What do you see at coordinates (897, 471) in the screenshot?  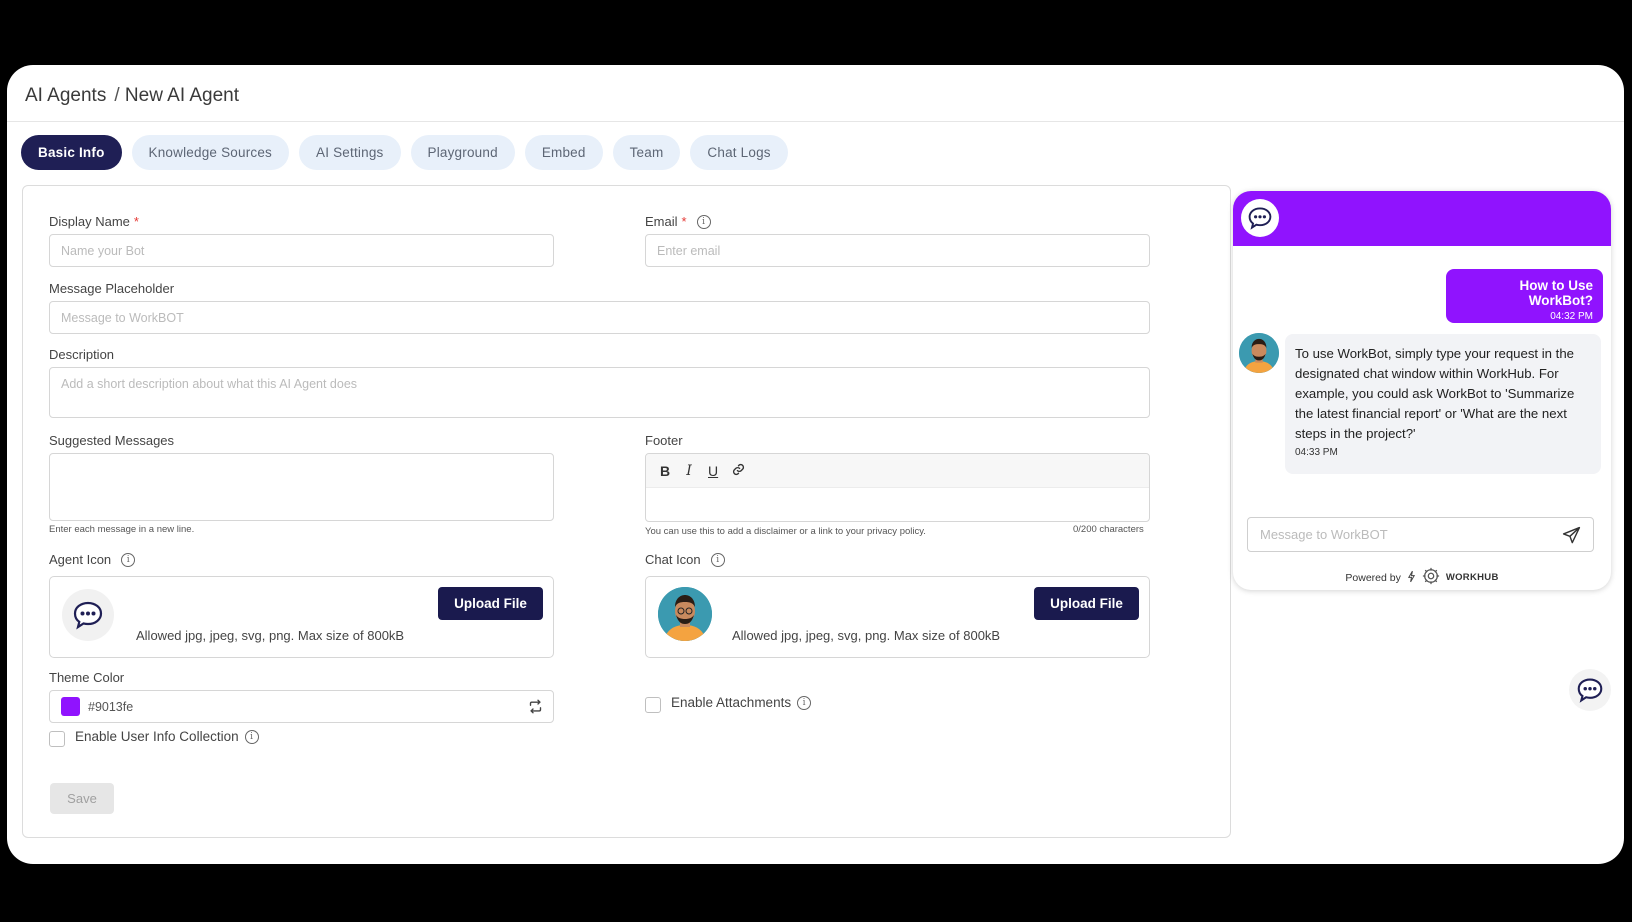 I see `footer-editor-toolbar: B I U` at bounding box center [897, 471].